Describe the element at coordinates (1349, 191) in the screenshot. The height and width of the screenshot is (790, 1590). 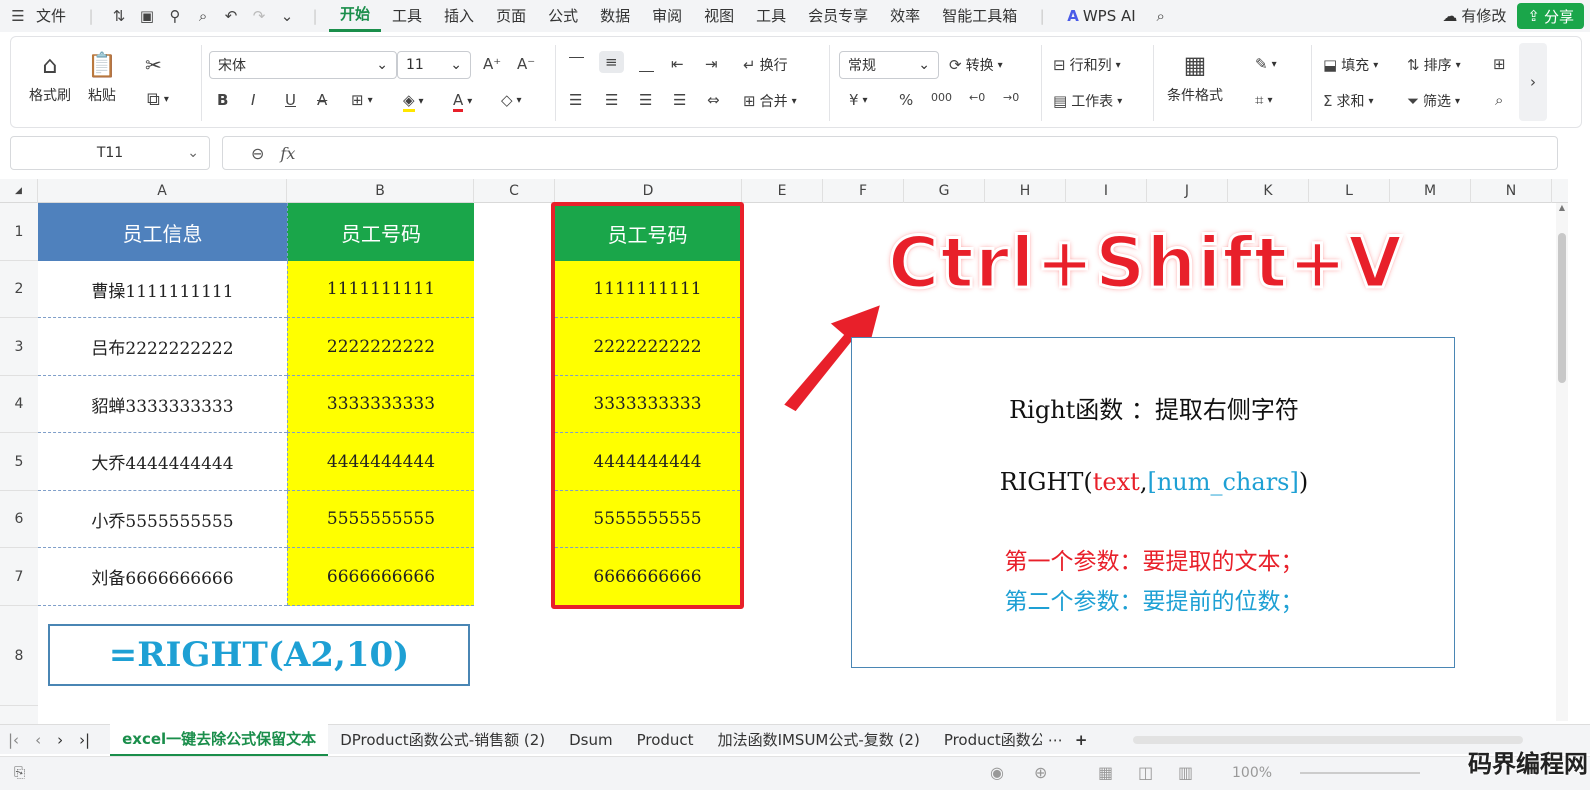
I see `column-header: L` at that location.